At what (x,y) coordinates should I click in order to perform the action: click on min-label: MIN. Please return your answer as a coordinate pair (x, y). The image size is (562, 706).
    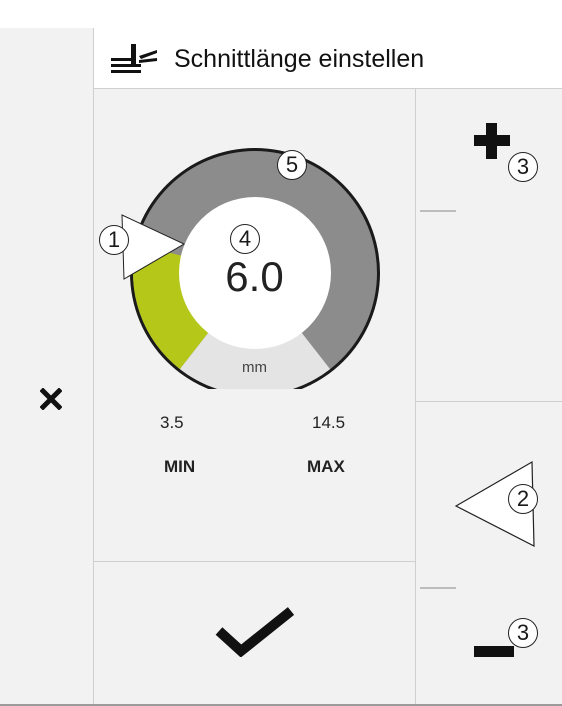
    Looking at the image, I should click on (180, 466).